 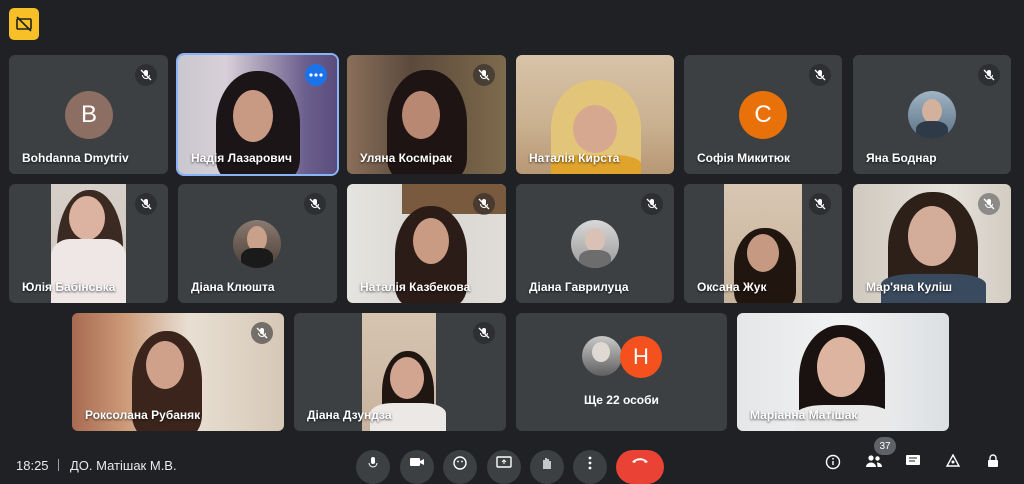 I want to click on participant-tile: Оксана Жук, so click(x=763, y=243).